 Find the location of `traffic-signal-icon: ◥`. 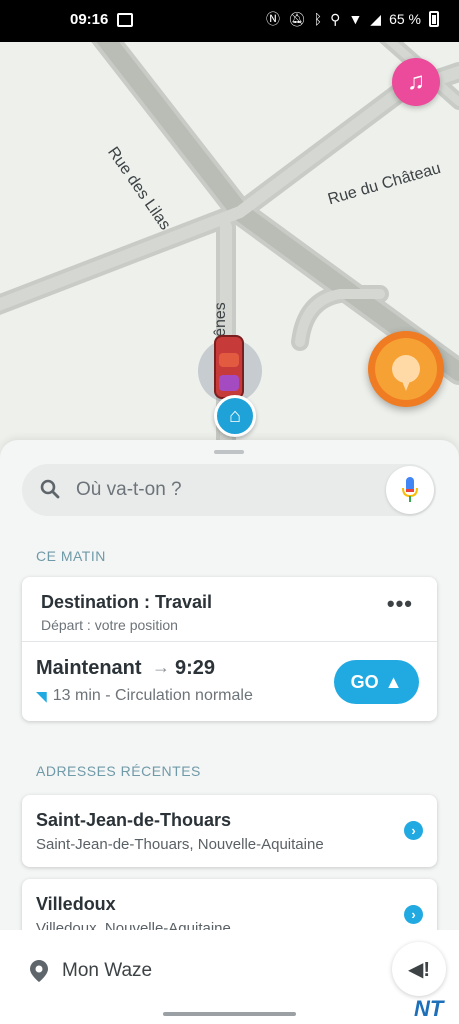

traffic-signal-icon: ◥ is located at coordinates (41, 695).